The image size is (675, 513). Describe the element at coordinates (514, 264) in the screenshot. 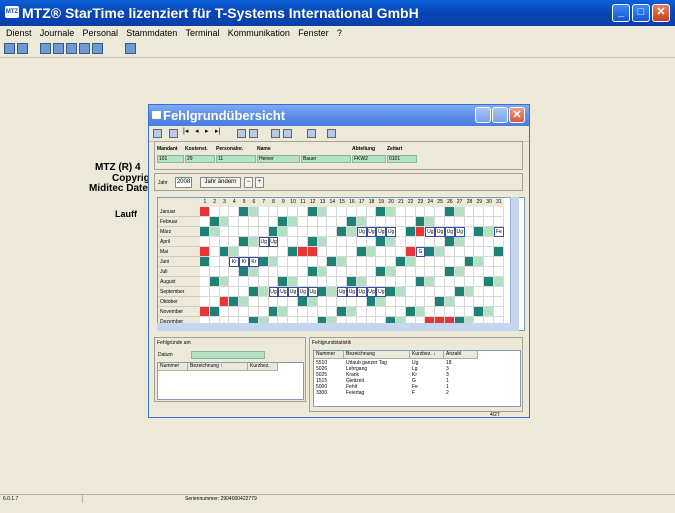

I see `vertical-scrollbar` at that location.